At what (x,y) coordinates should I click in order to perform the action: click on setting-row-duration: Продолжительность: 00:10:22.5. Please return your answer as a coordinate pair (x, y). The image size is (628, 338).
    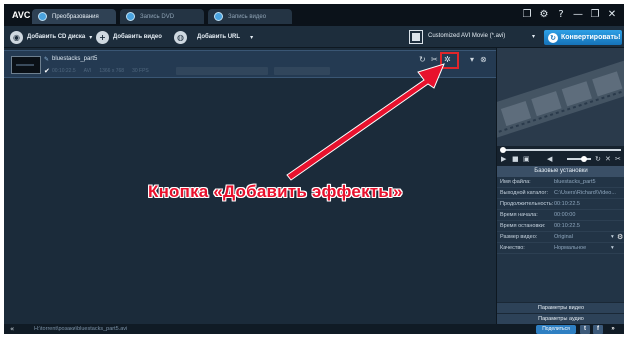
    Looking at the image, I should click on (560, 204).